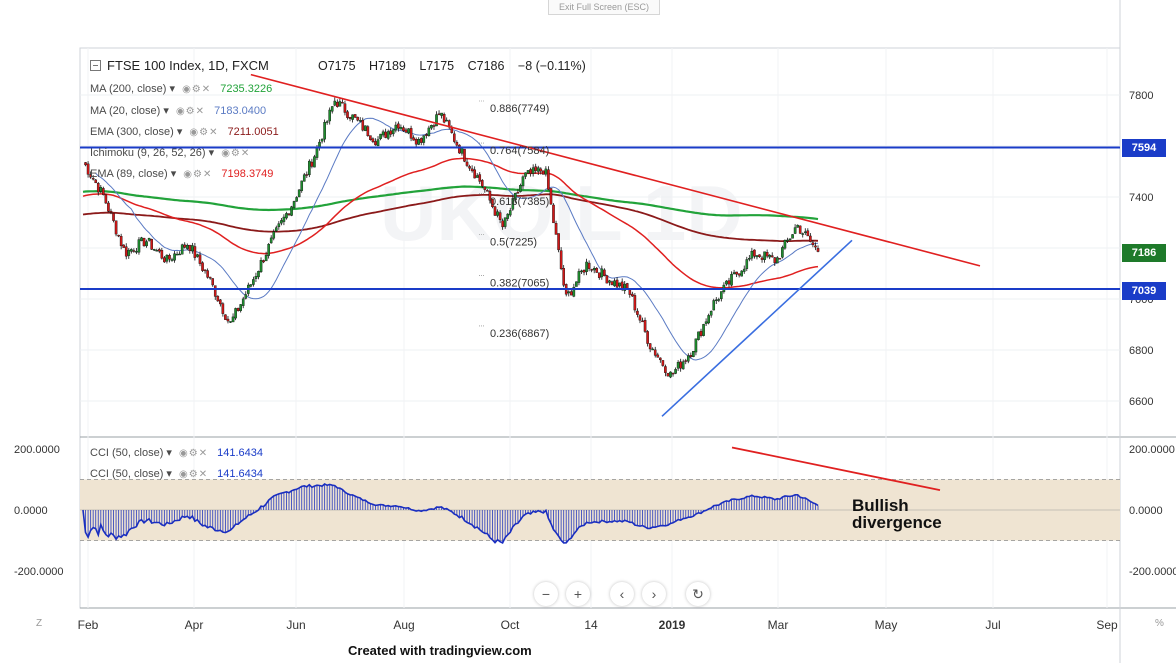 Image resolution: width=1176 pixels, height=663 pixels. What do you see at coordinates (1141, 351) in the screenshot?
I see `y-tick-label: 6800` at bounding box center [1141, 351].